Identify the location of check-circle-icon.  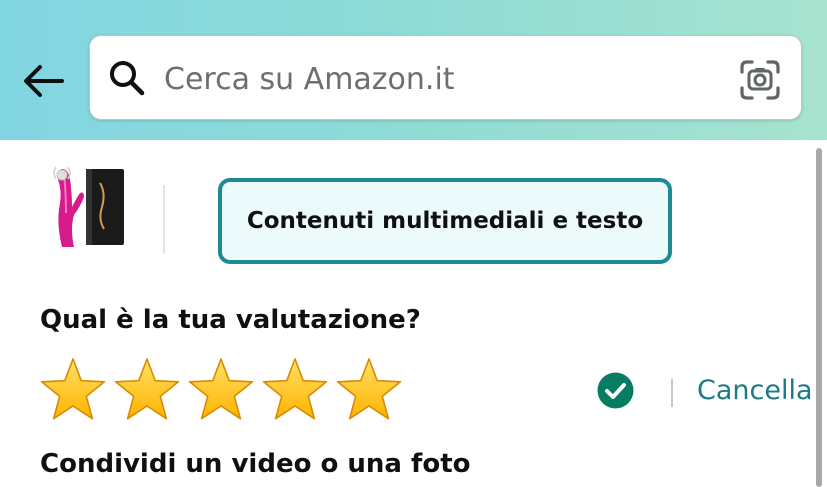
(615, 390).